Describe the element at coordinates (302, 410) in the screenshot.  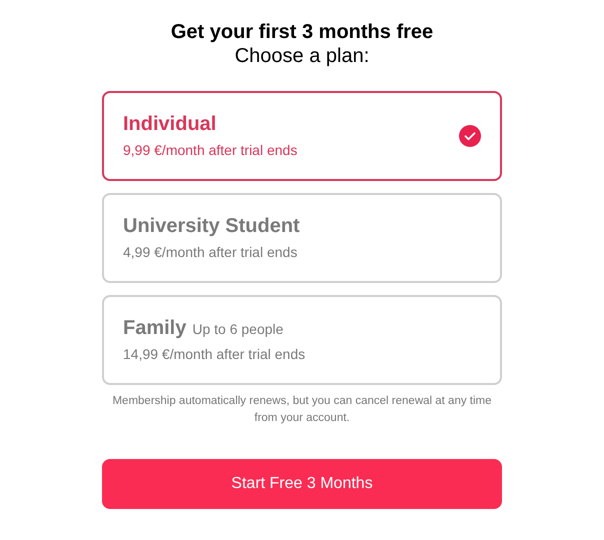
I see `disclaimer-text: Membership automatically renews, but you can cancel renewal at any time from your account.` at that location.